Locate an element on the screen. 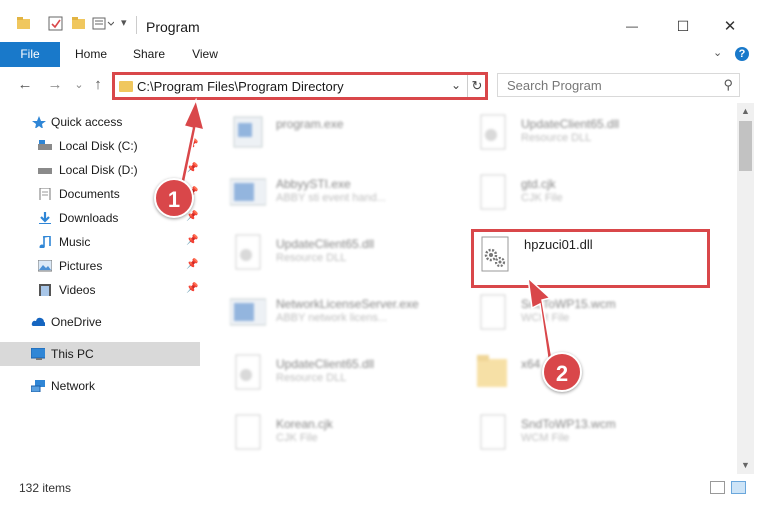  callout-badge-1: 1 is located at coordinates (174, 198).